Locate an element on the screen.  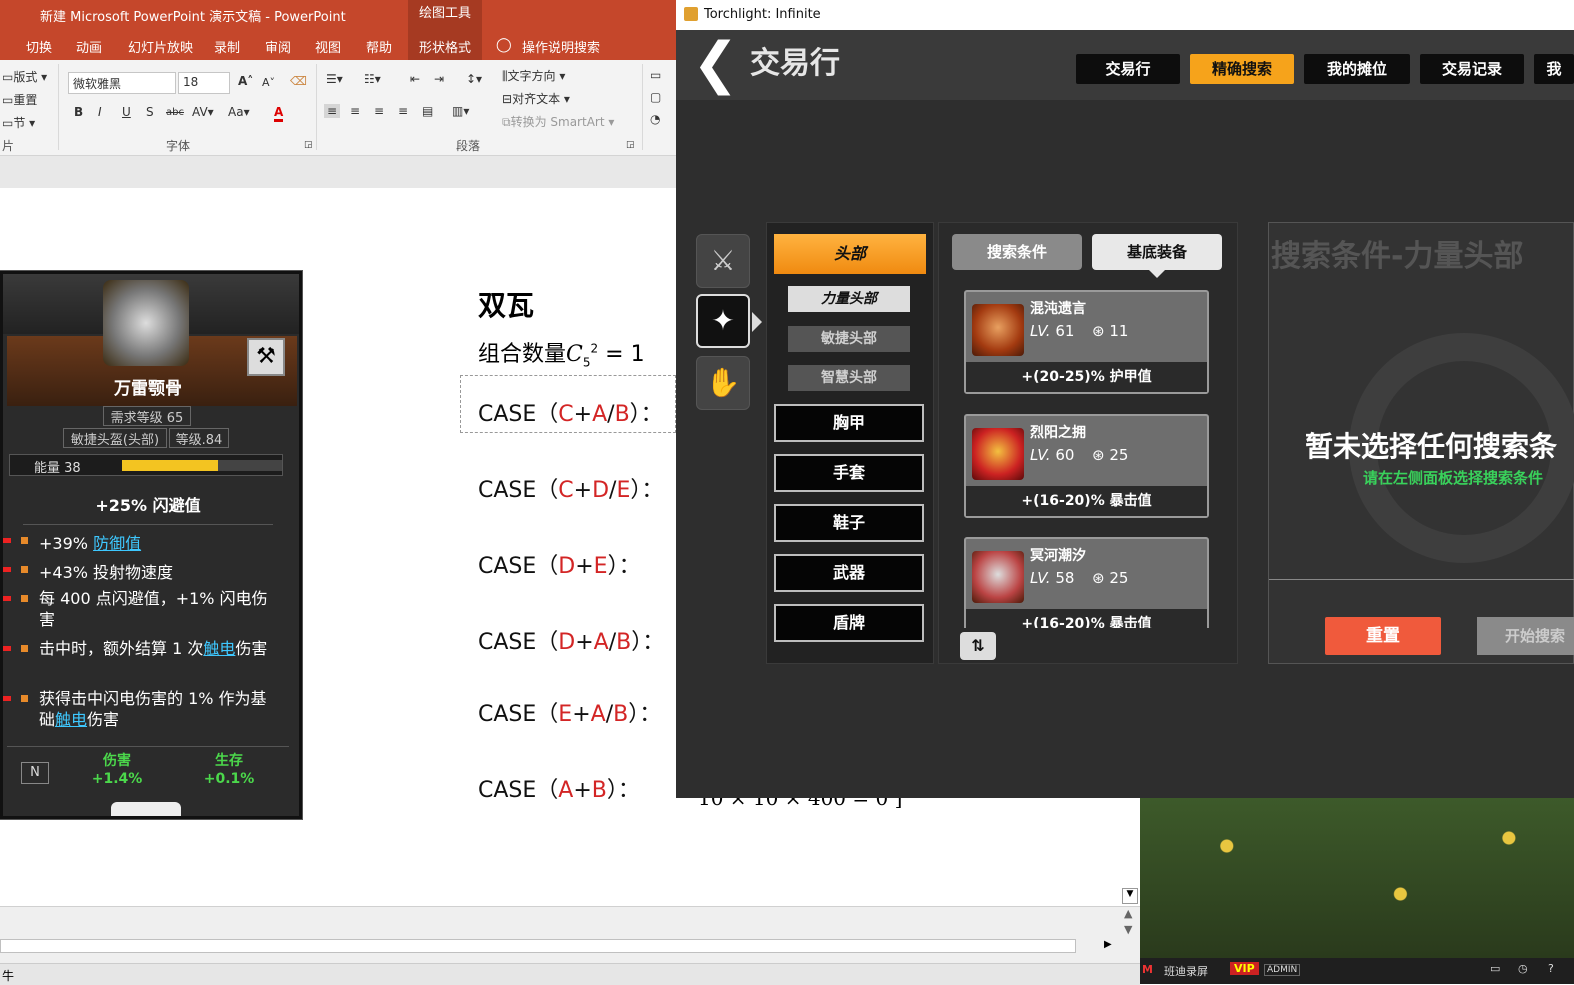
bold-icon: B is located at coordinates (78, 112).